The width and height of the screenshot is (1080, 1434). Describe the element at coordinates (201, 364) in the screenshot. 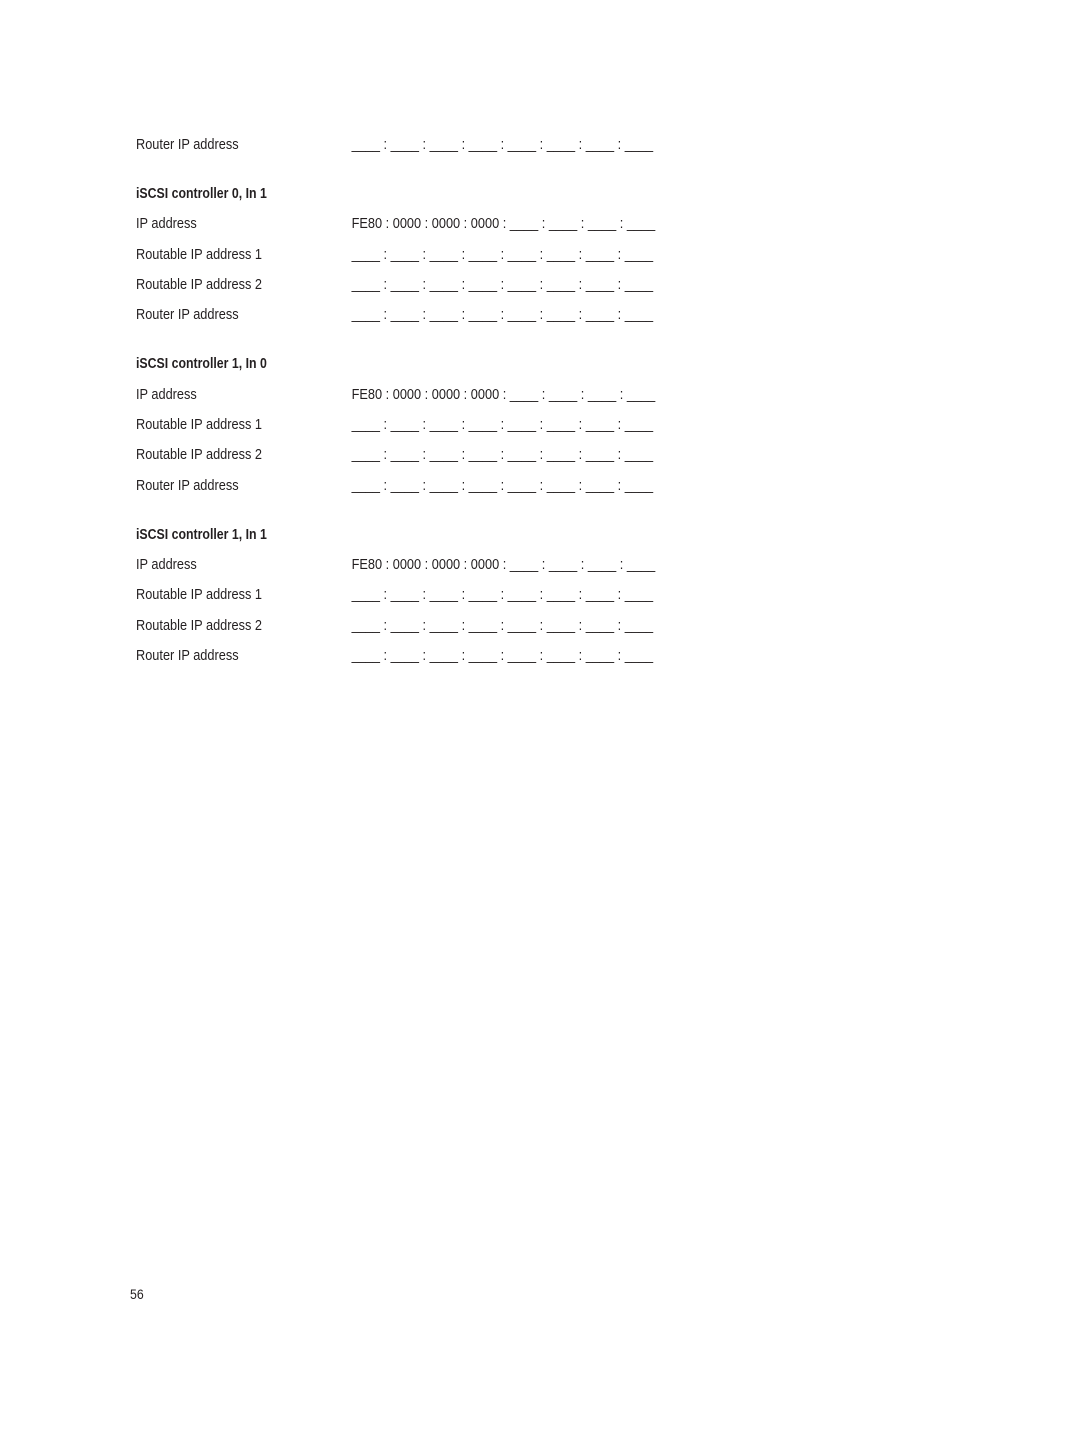

I see `section-heading: iSCSI controller 1, In 0` at that location.